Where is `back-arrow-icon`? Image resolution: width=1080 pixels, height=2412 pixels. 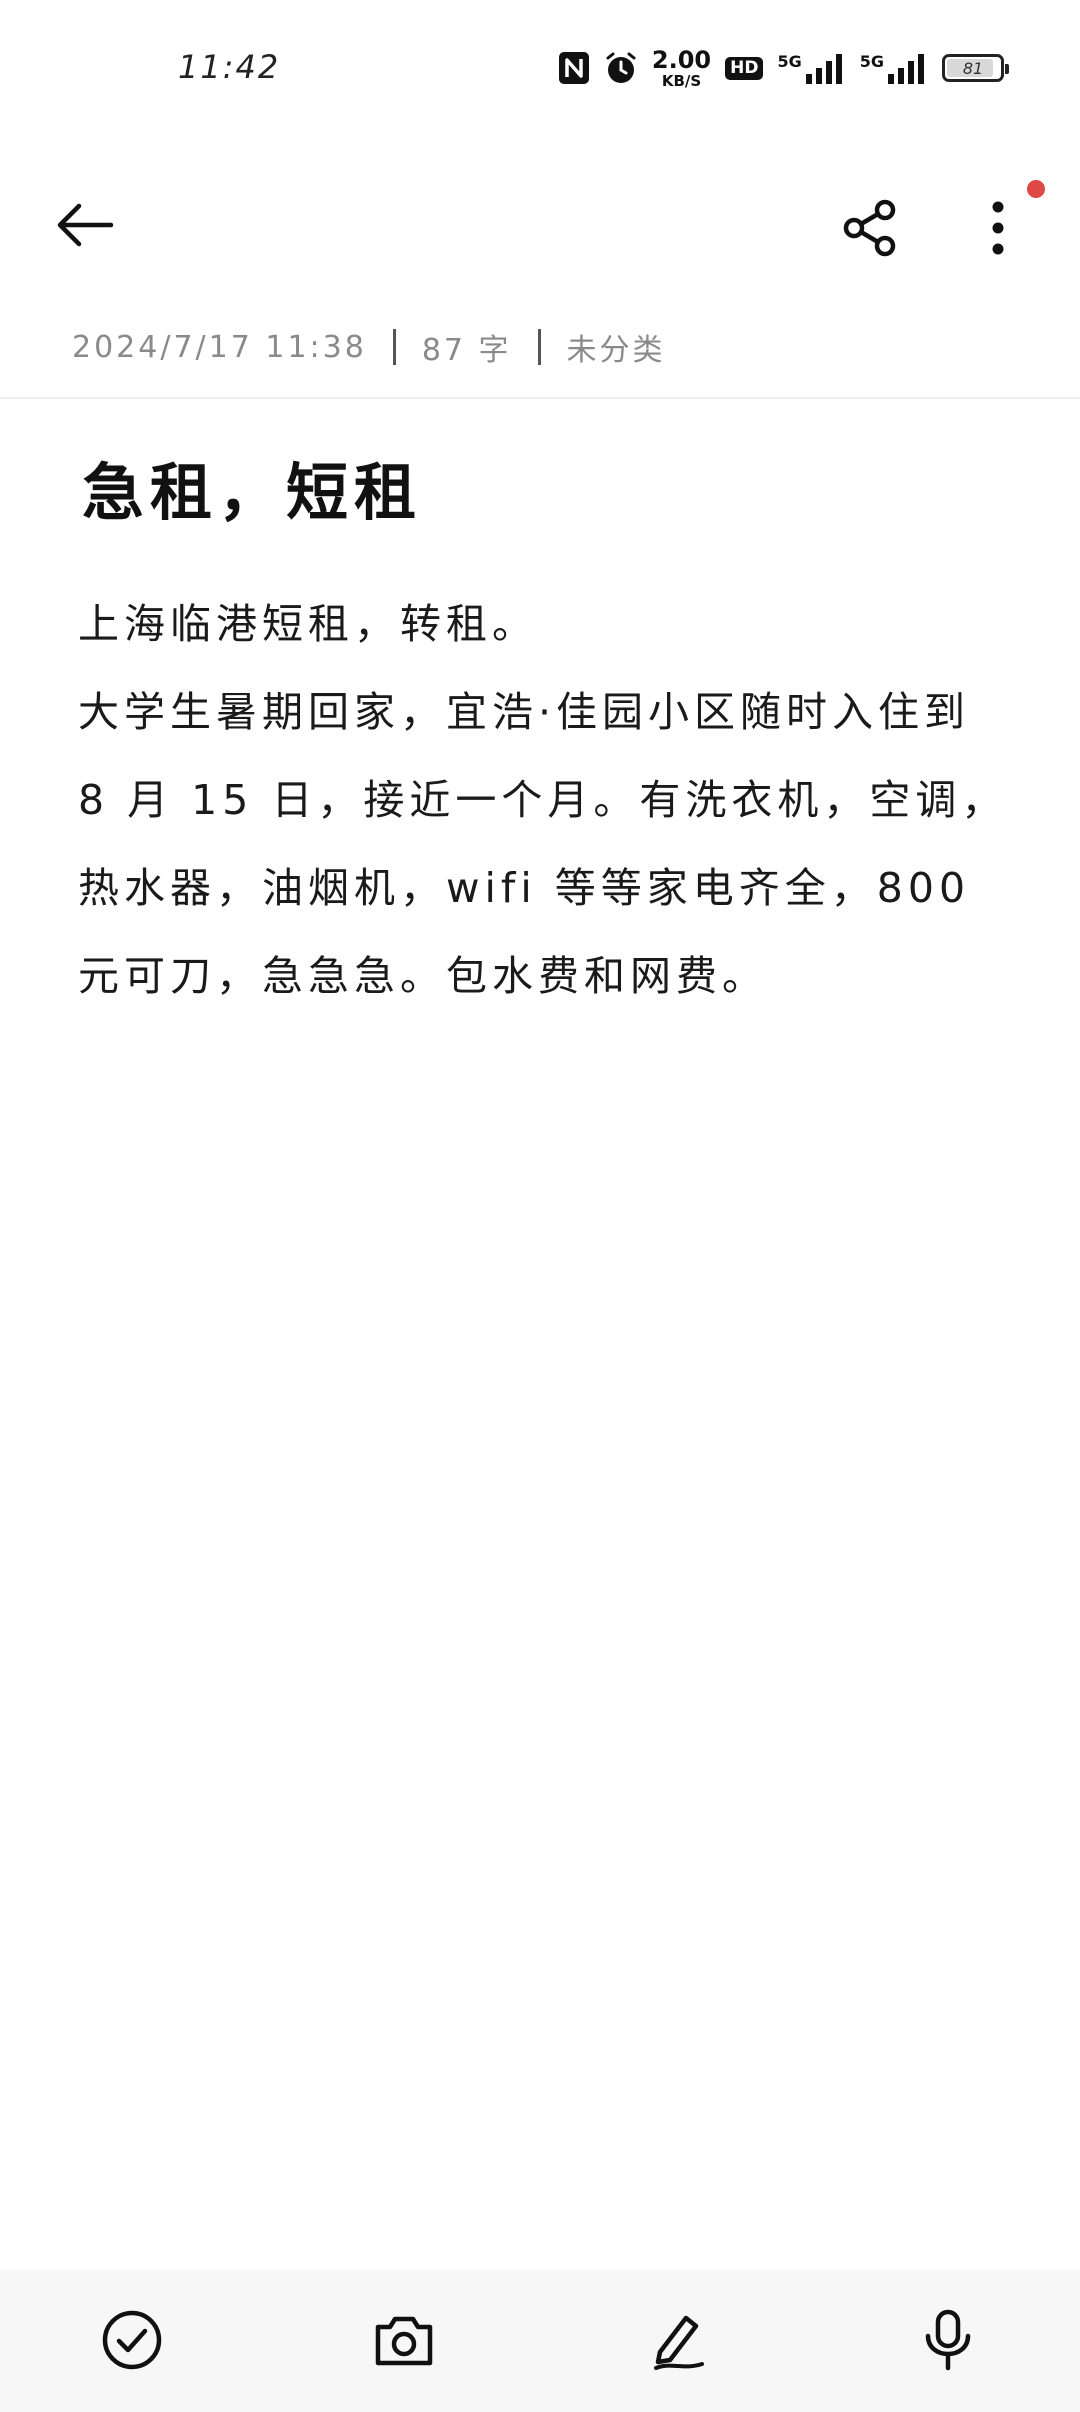 back-arrow-icon is located at coordinates (85, 225).